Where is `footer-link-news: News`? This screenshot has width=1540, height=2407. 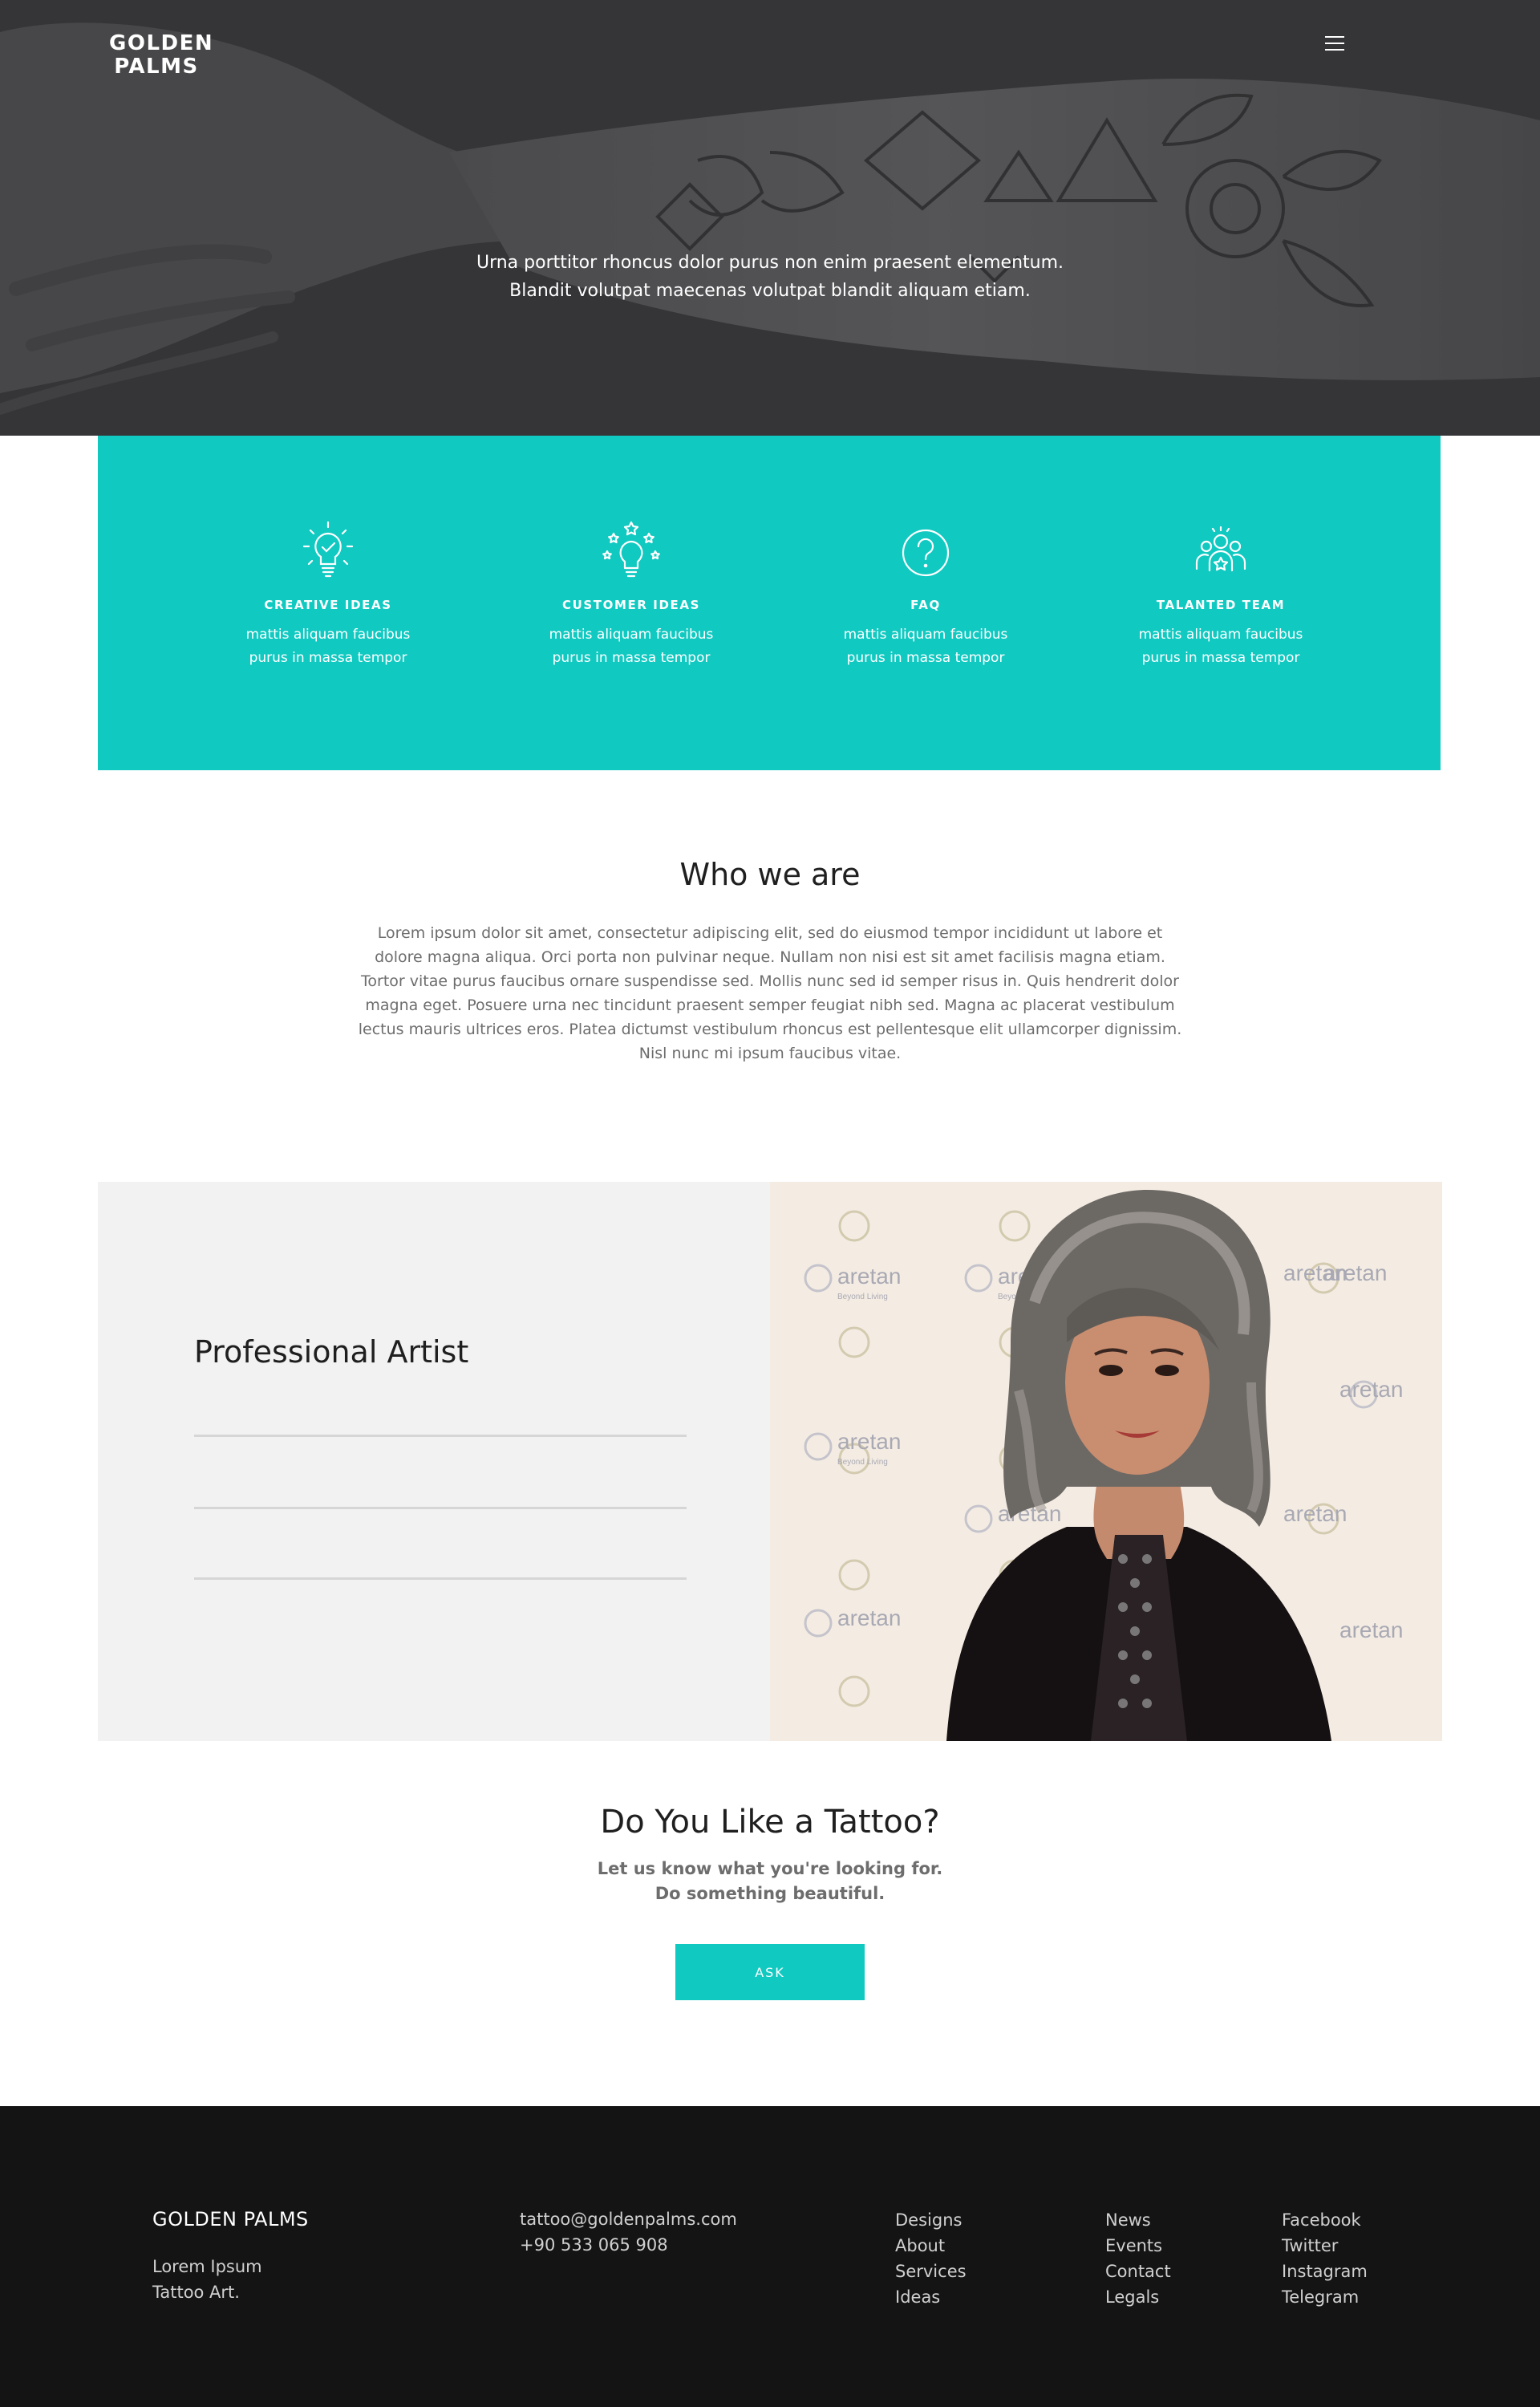 footer-link-news: News is located at coordinates (1138, 2220).